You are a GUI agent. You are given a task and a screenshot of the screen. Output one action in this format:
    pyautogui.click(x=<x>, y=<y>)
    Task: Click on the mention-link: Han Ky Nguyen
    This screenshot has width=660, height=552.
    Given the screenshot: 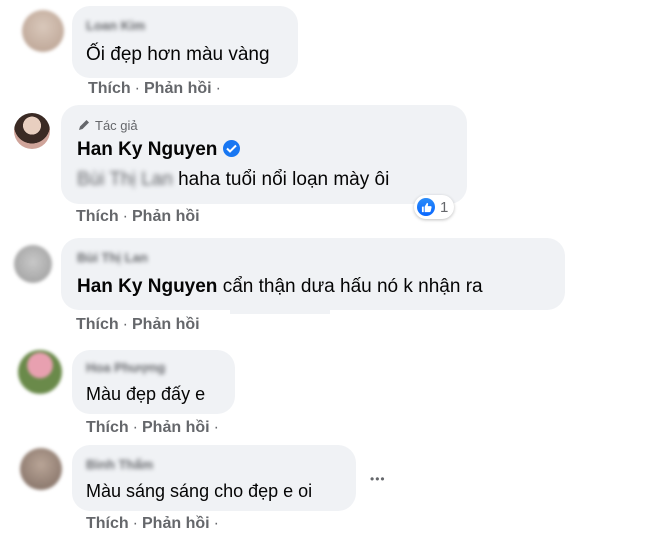 What is the action you would take?
    pyautogui.click(x=147, y=286)
    